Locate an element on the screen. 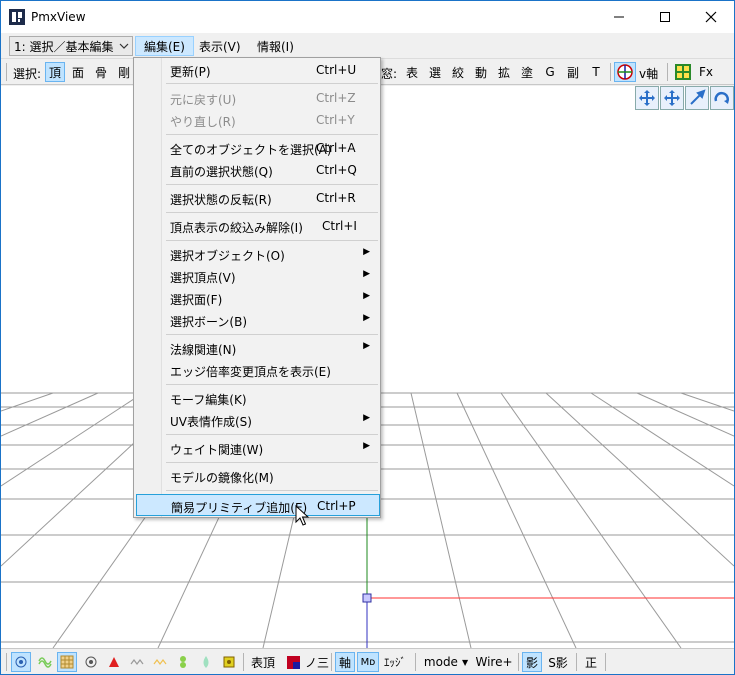  rigid-icon is located at coordinates (229, 662).